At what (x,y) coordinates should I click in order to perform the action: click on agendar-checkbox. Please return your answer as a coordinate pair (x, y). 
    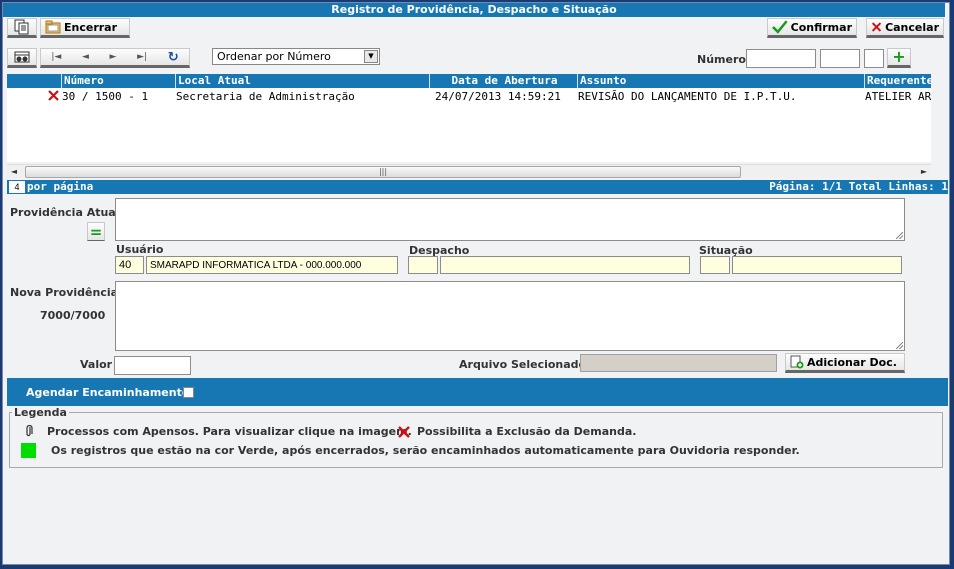
    Looking at the image, I should click on (188, 392).